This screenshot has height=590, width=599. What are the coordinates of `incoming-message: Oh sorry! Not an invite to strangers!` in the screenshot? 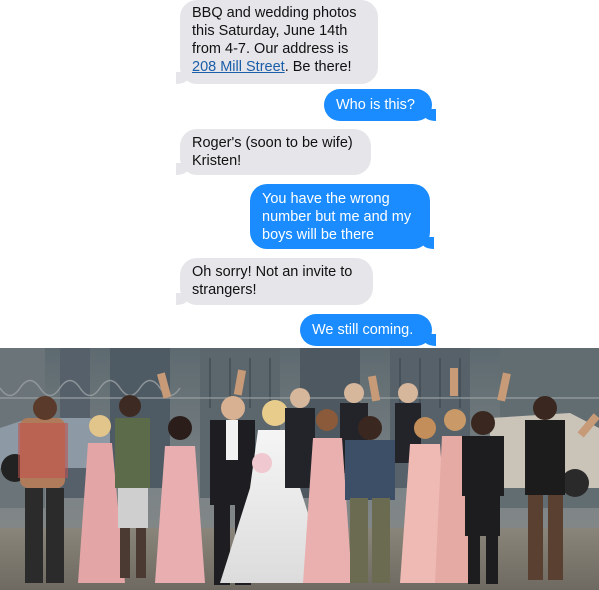 It's located at (274, 281).